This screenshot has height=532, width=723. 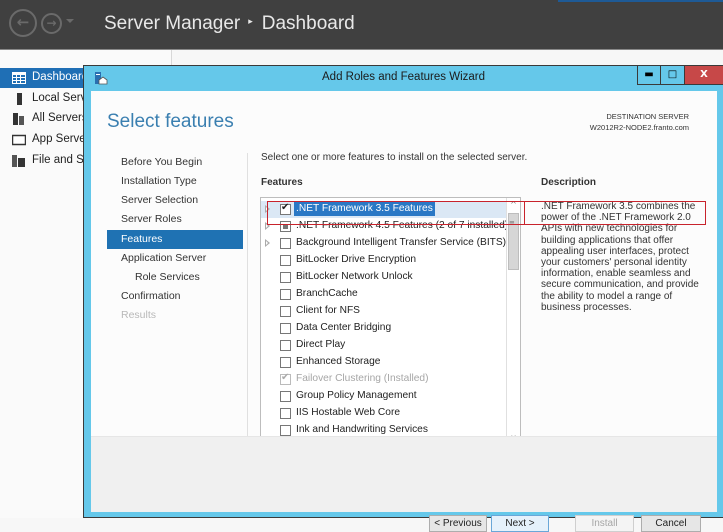 I want to click on feature-item: BitLocker Drive Encryption, so click(x=383, y=260).